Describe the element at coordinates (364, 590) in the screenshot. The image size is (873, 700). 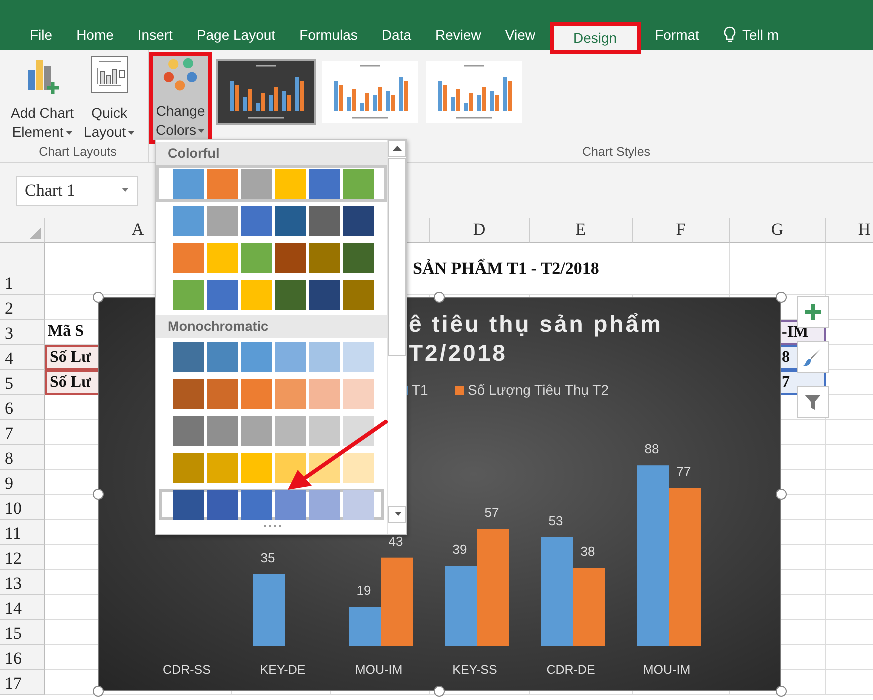
I see `data-label: 19` at that location.